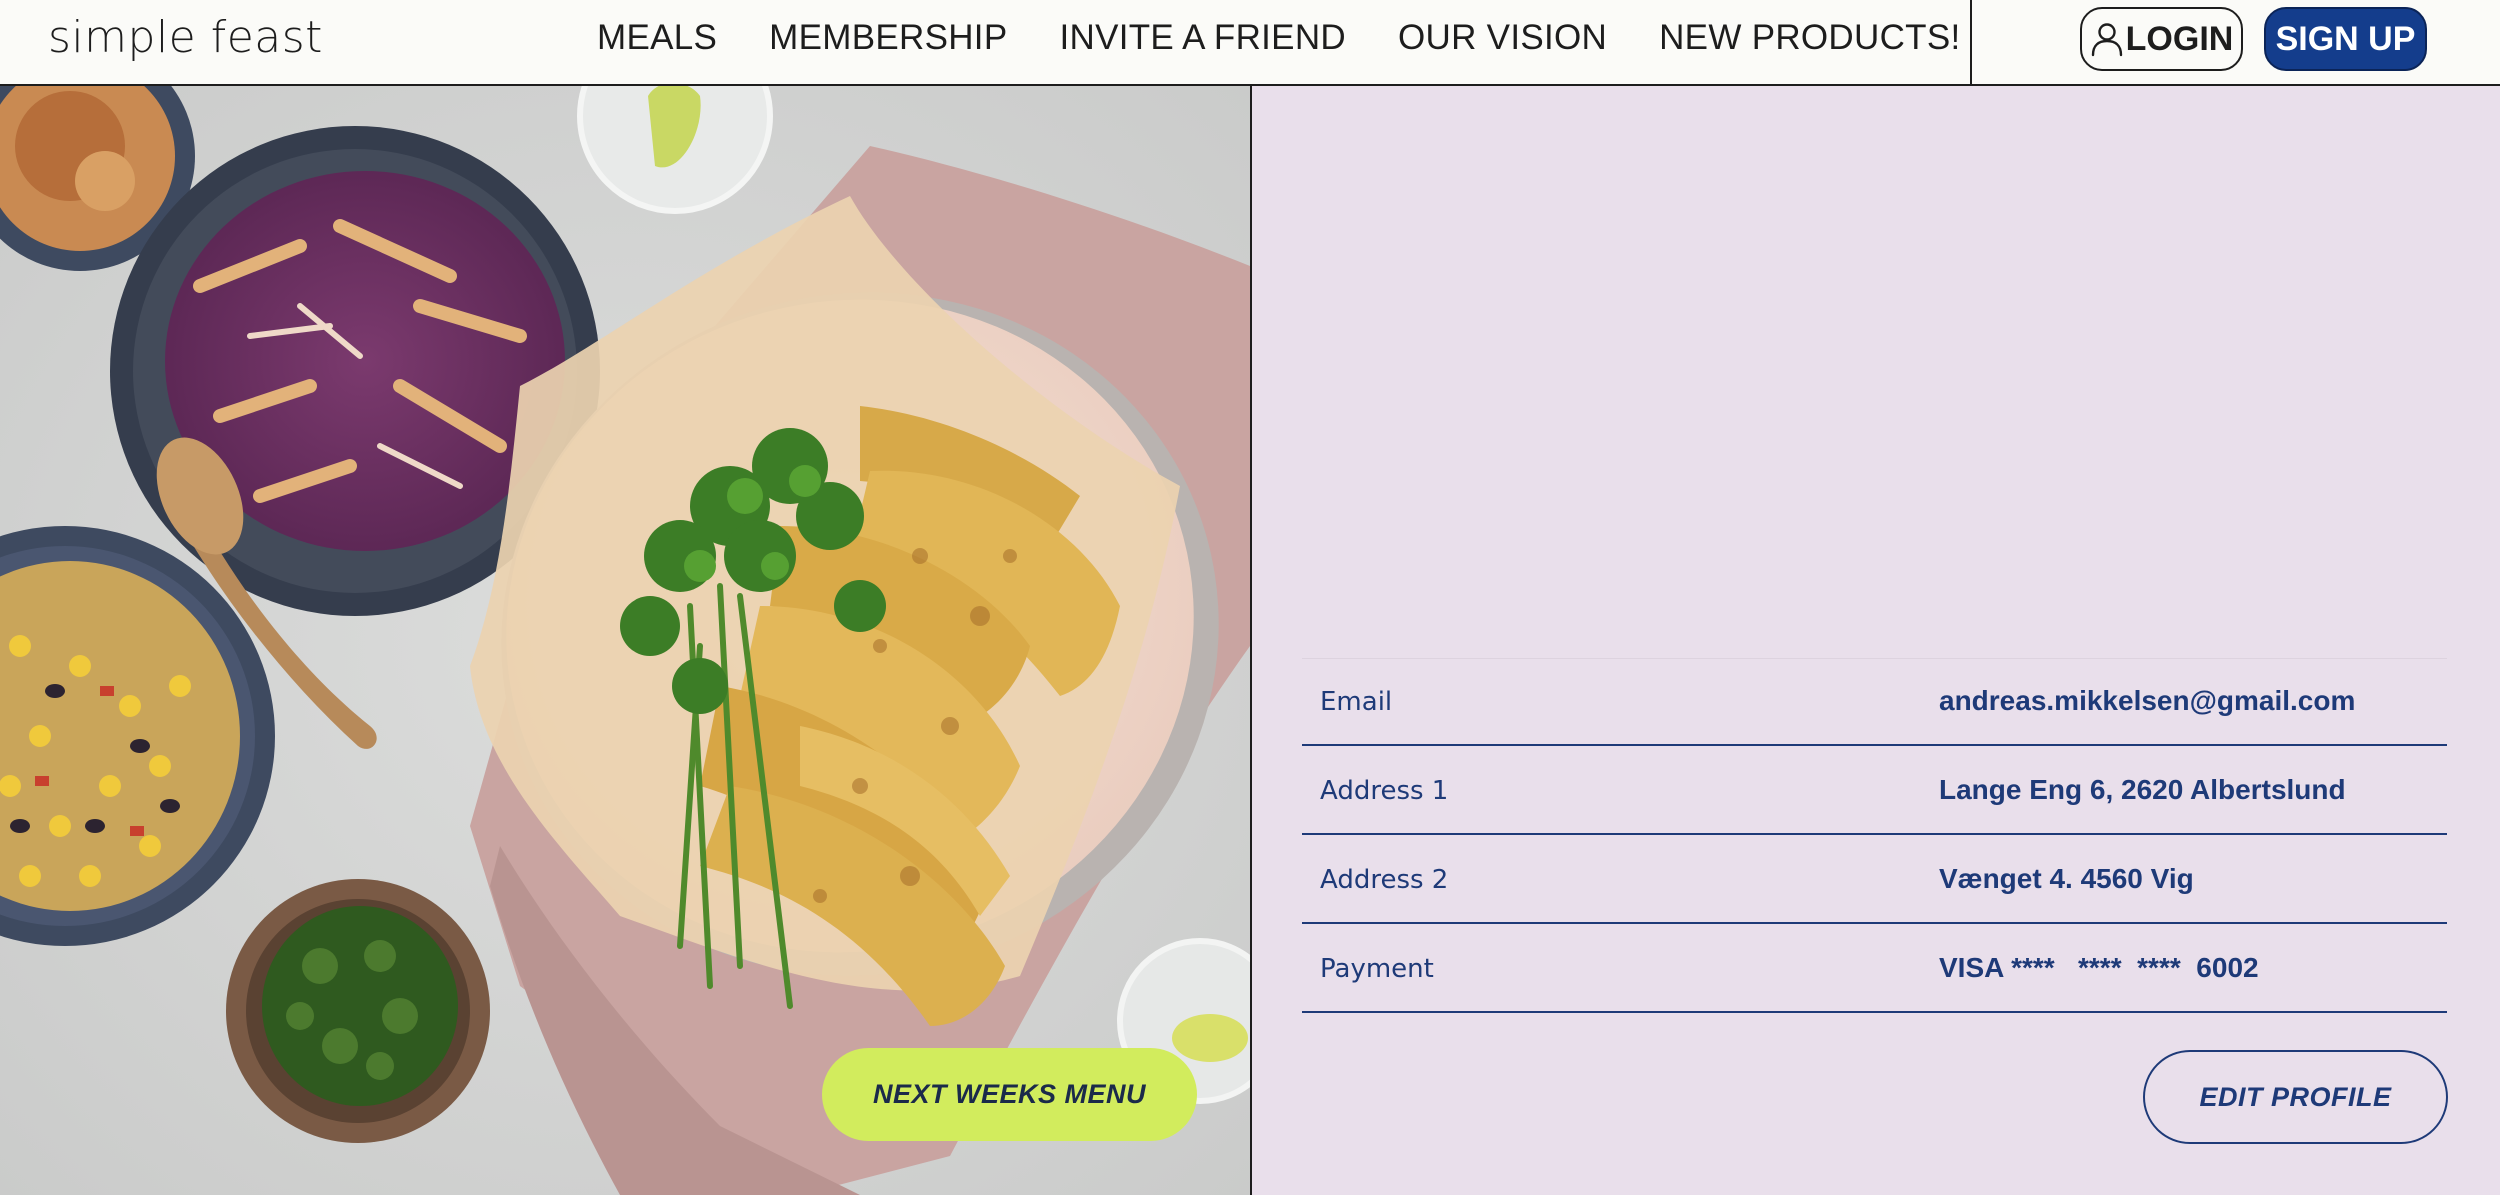  What do you see at coordinates (2142, 789) in the screenshot?
I see `address-1-value: Lange Eng 6, 2620 Albertslund` at bounding box center [2142, 789].